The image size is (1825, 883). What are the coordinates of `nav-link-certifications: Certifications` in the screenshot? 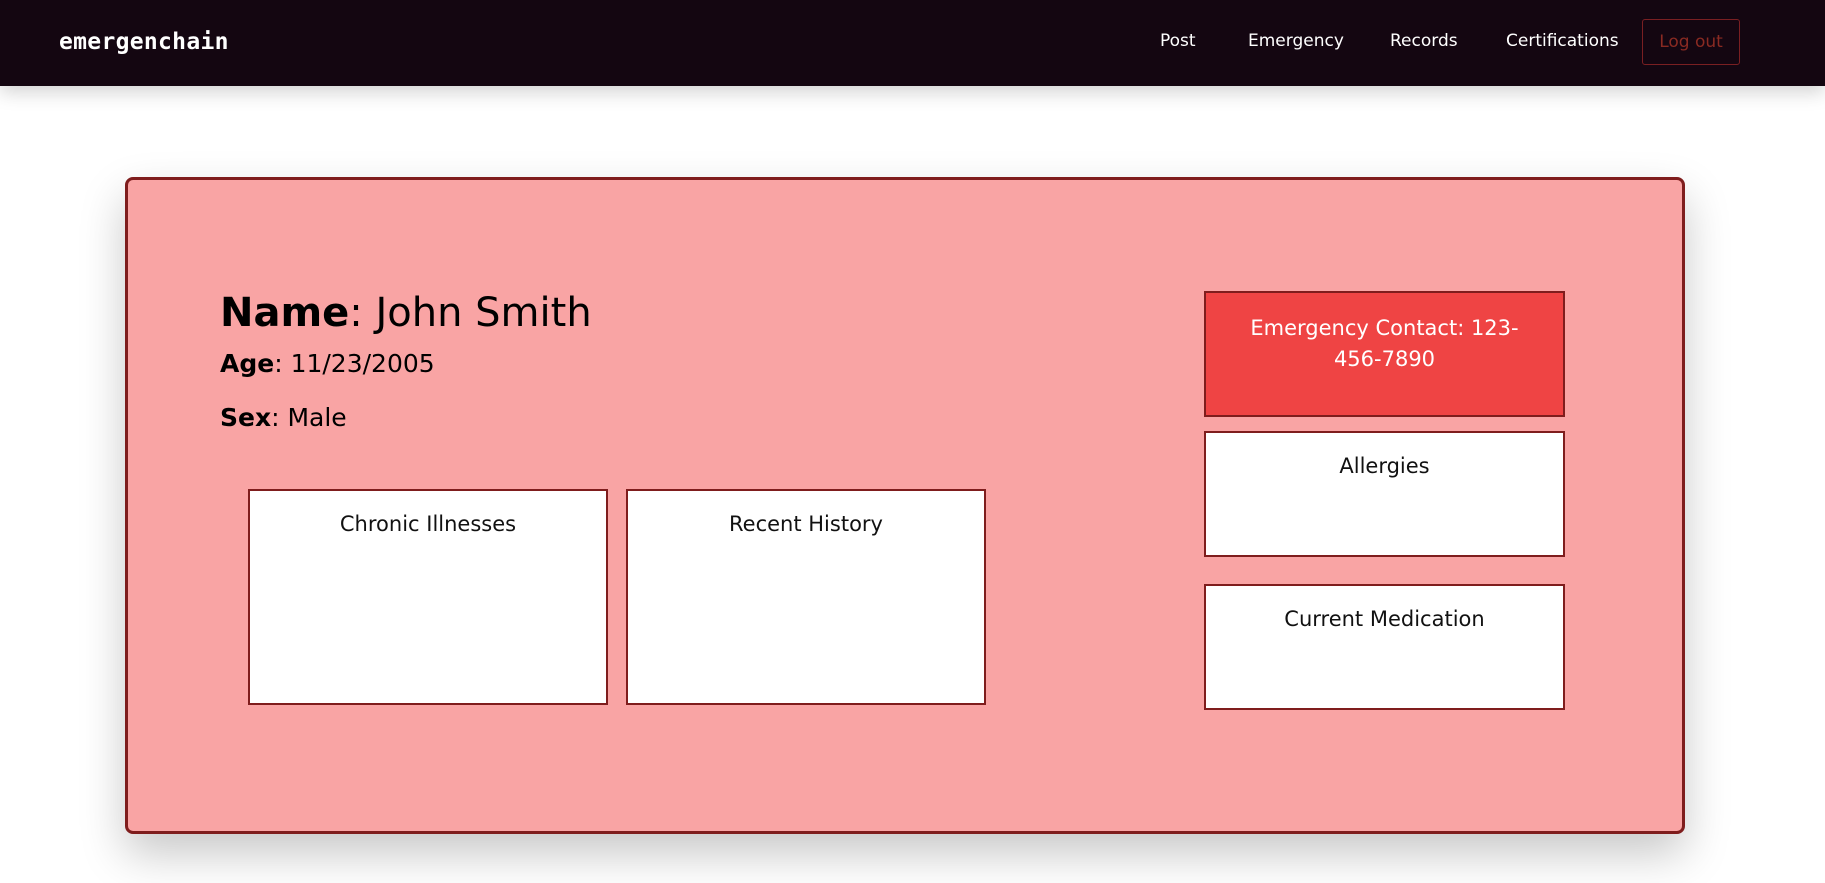 It's located at (1562, 41).